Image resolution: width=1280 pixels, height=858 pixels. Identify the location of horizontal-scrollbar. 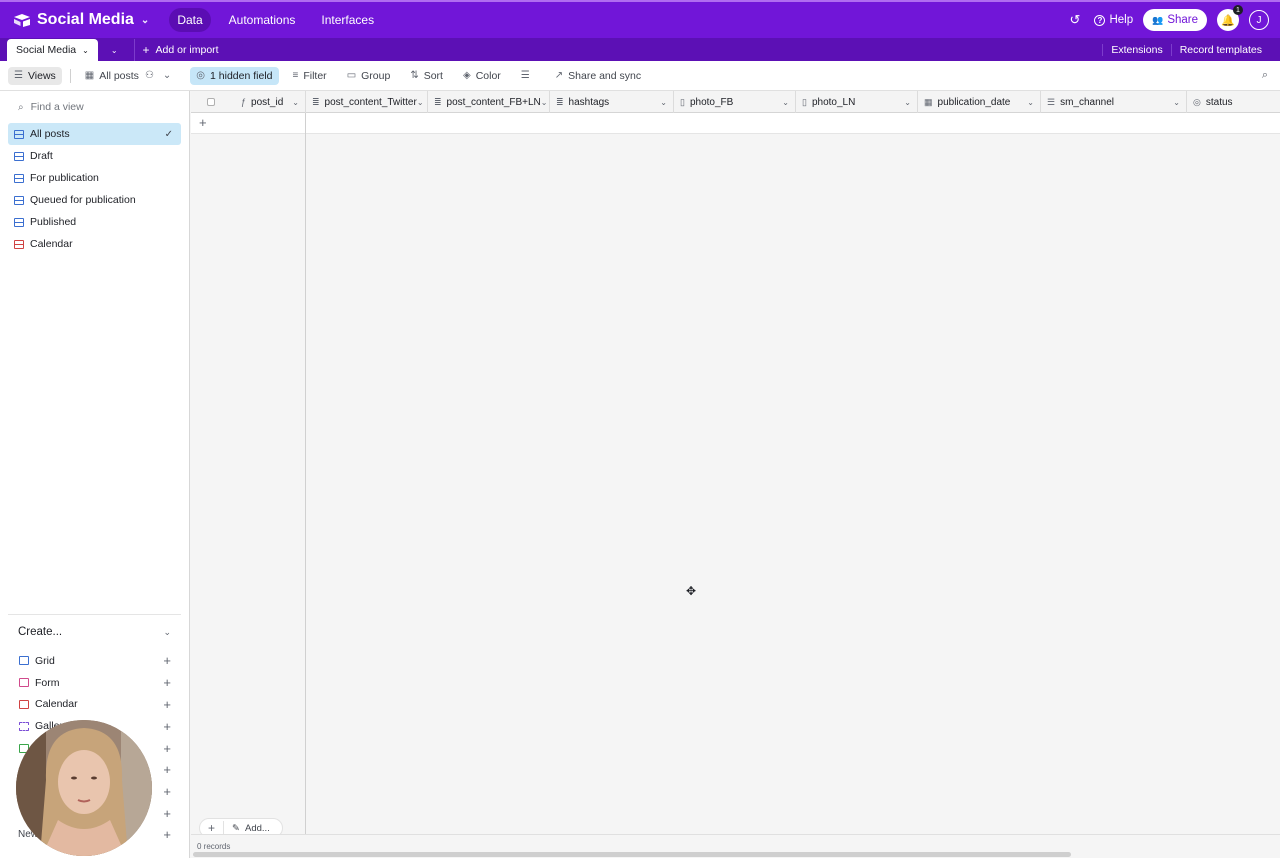
(632, 854).